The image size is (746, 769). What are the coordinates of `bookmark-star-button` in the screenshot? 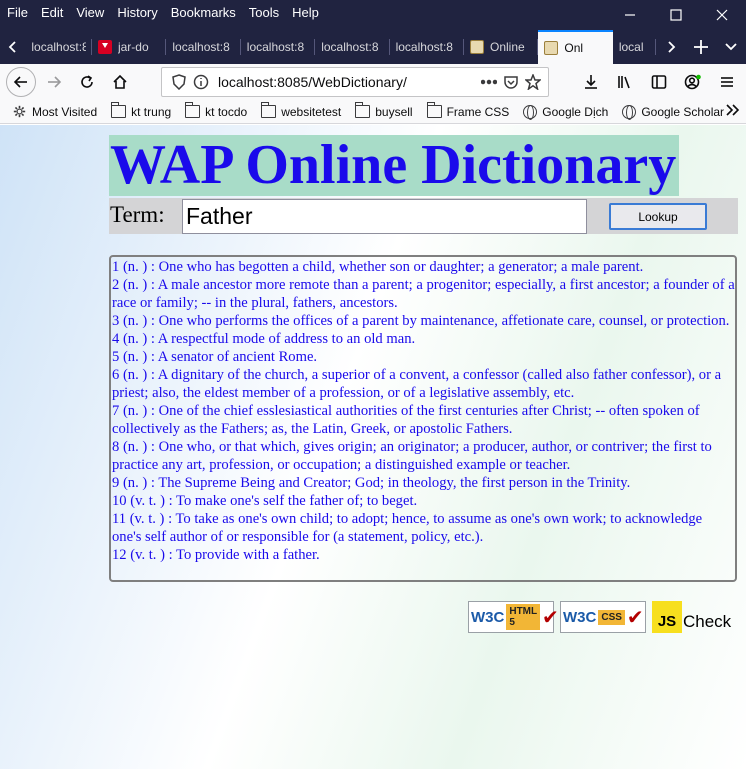 It's located at (533, 82).